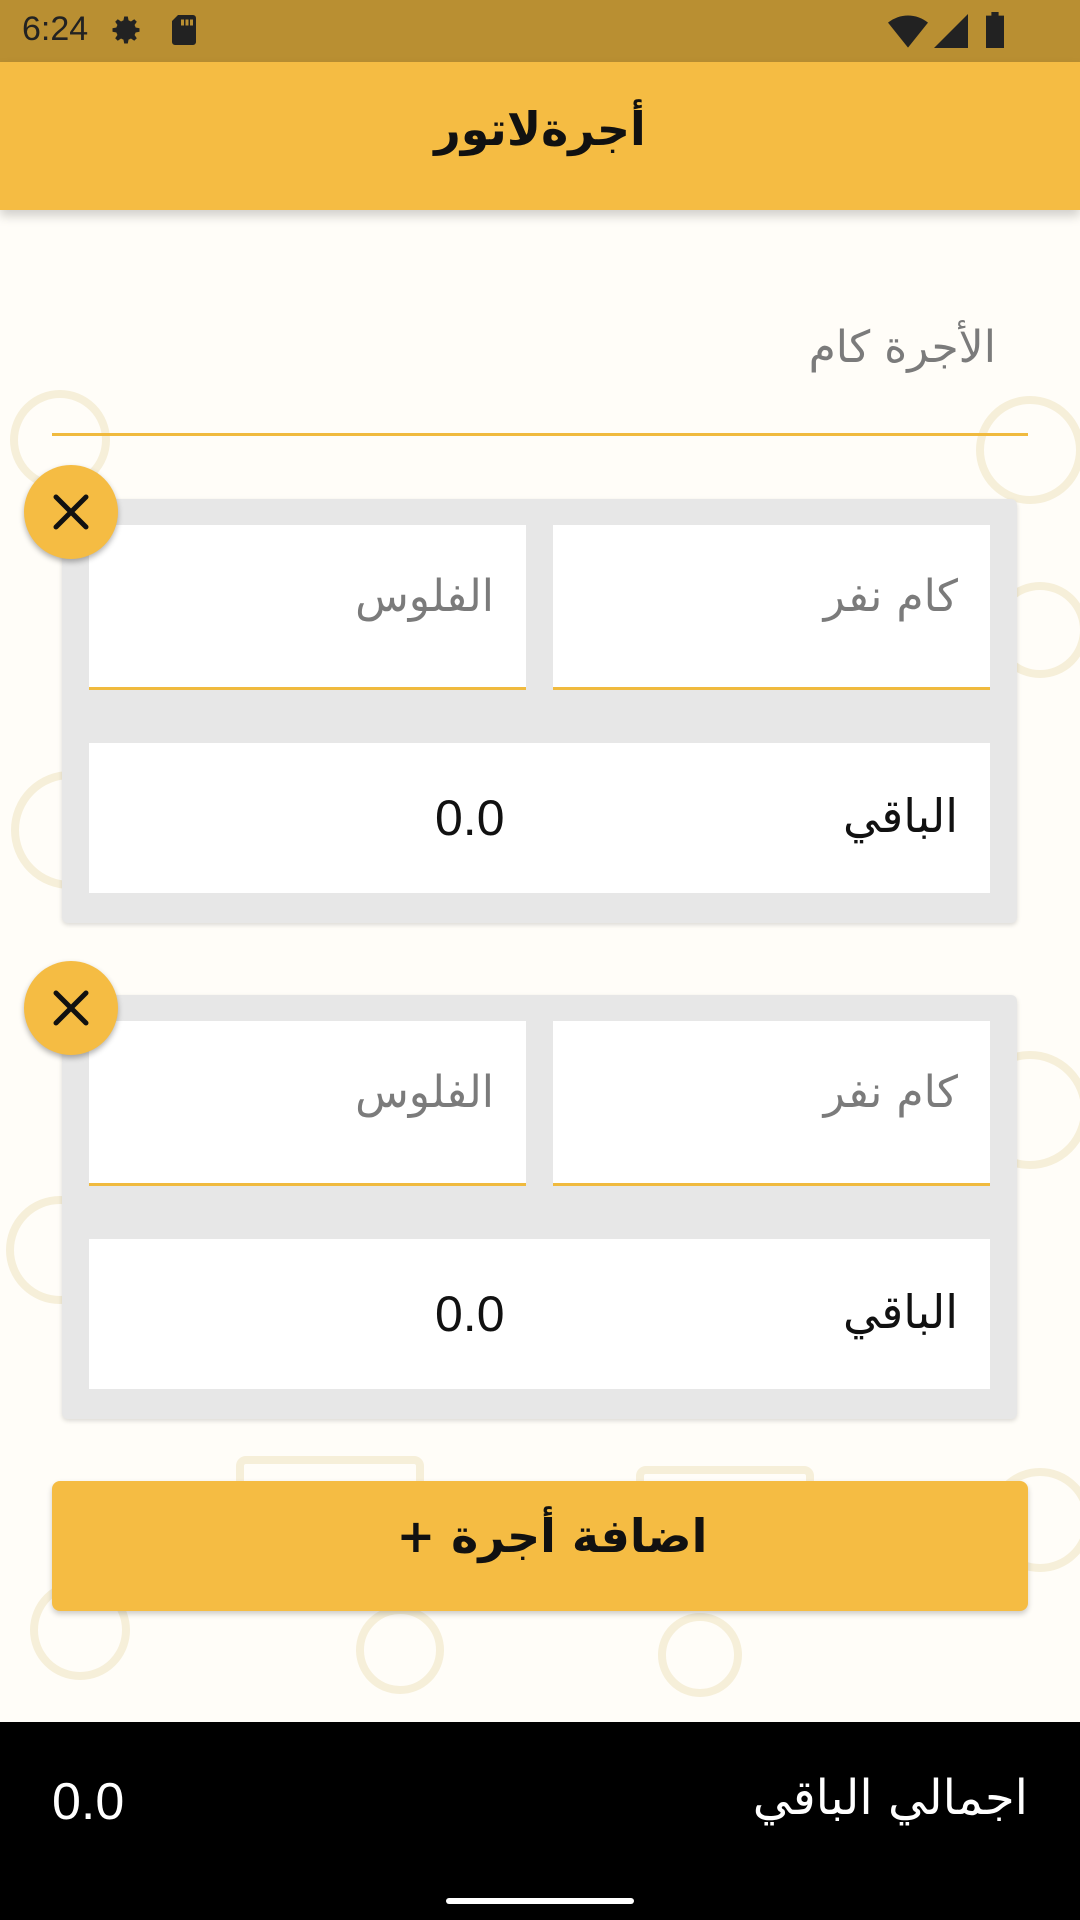 This screenshot has width=1080, height=1920. Describe the element at coordinates (540, 129) in the screenshot. I see `page-title: أجرةلاتور` at that location.